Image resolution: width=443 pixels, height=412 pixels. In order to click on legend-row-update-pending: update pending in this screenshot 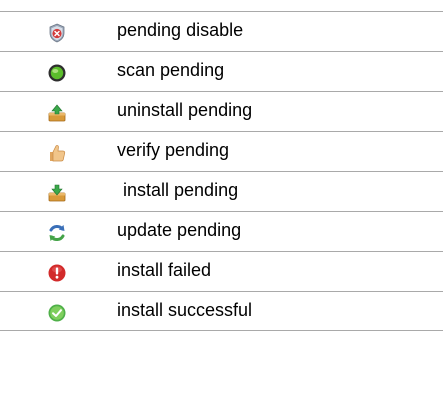, I will do `click(221, 231)`.